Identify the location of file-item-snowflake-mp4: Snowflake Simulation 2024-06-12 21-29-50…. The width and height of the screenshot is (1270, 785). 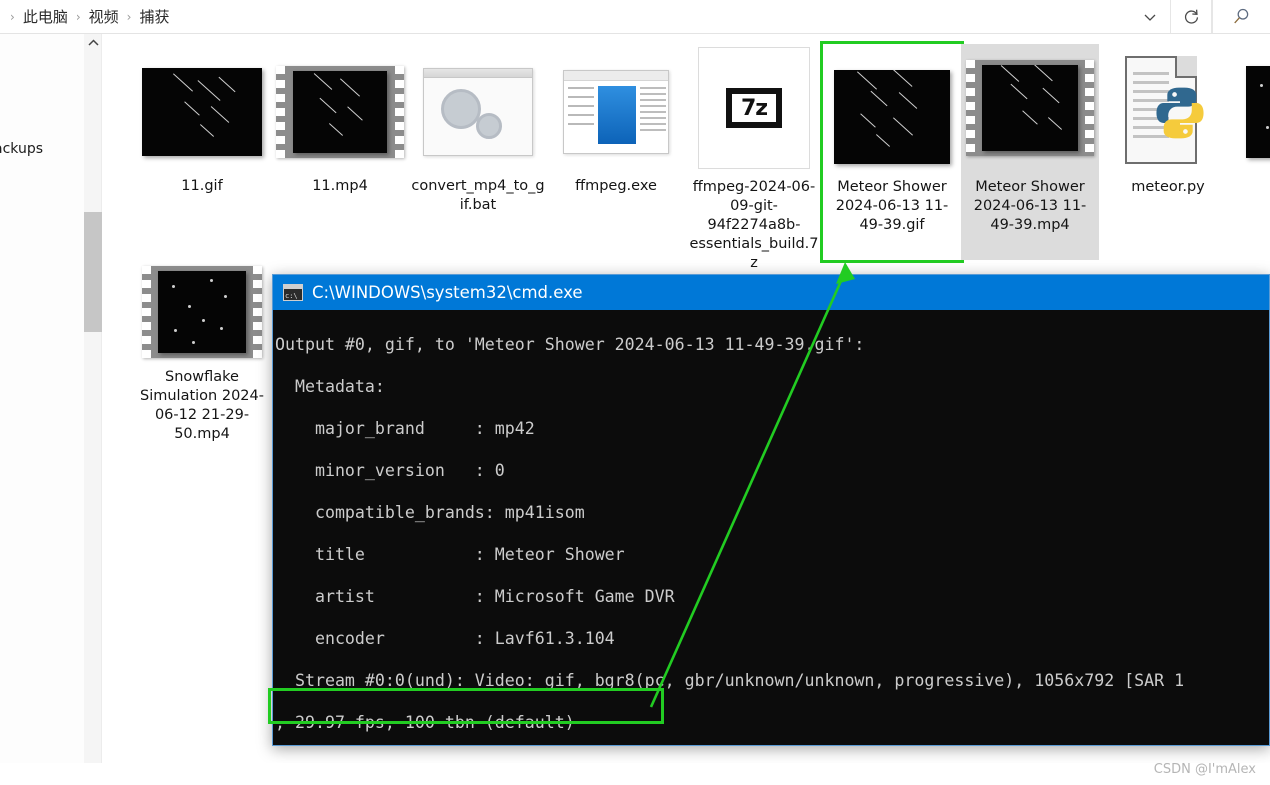
(202, 355).